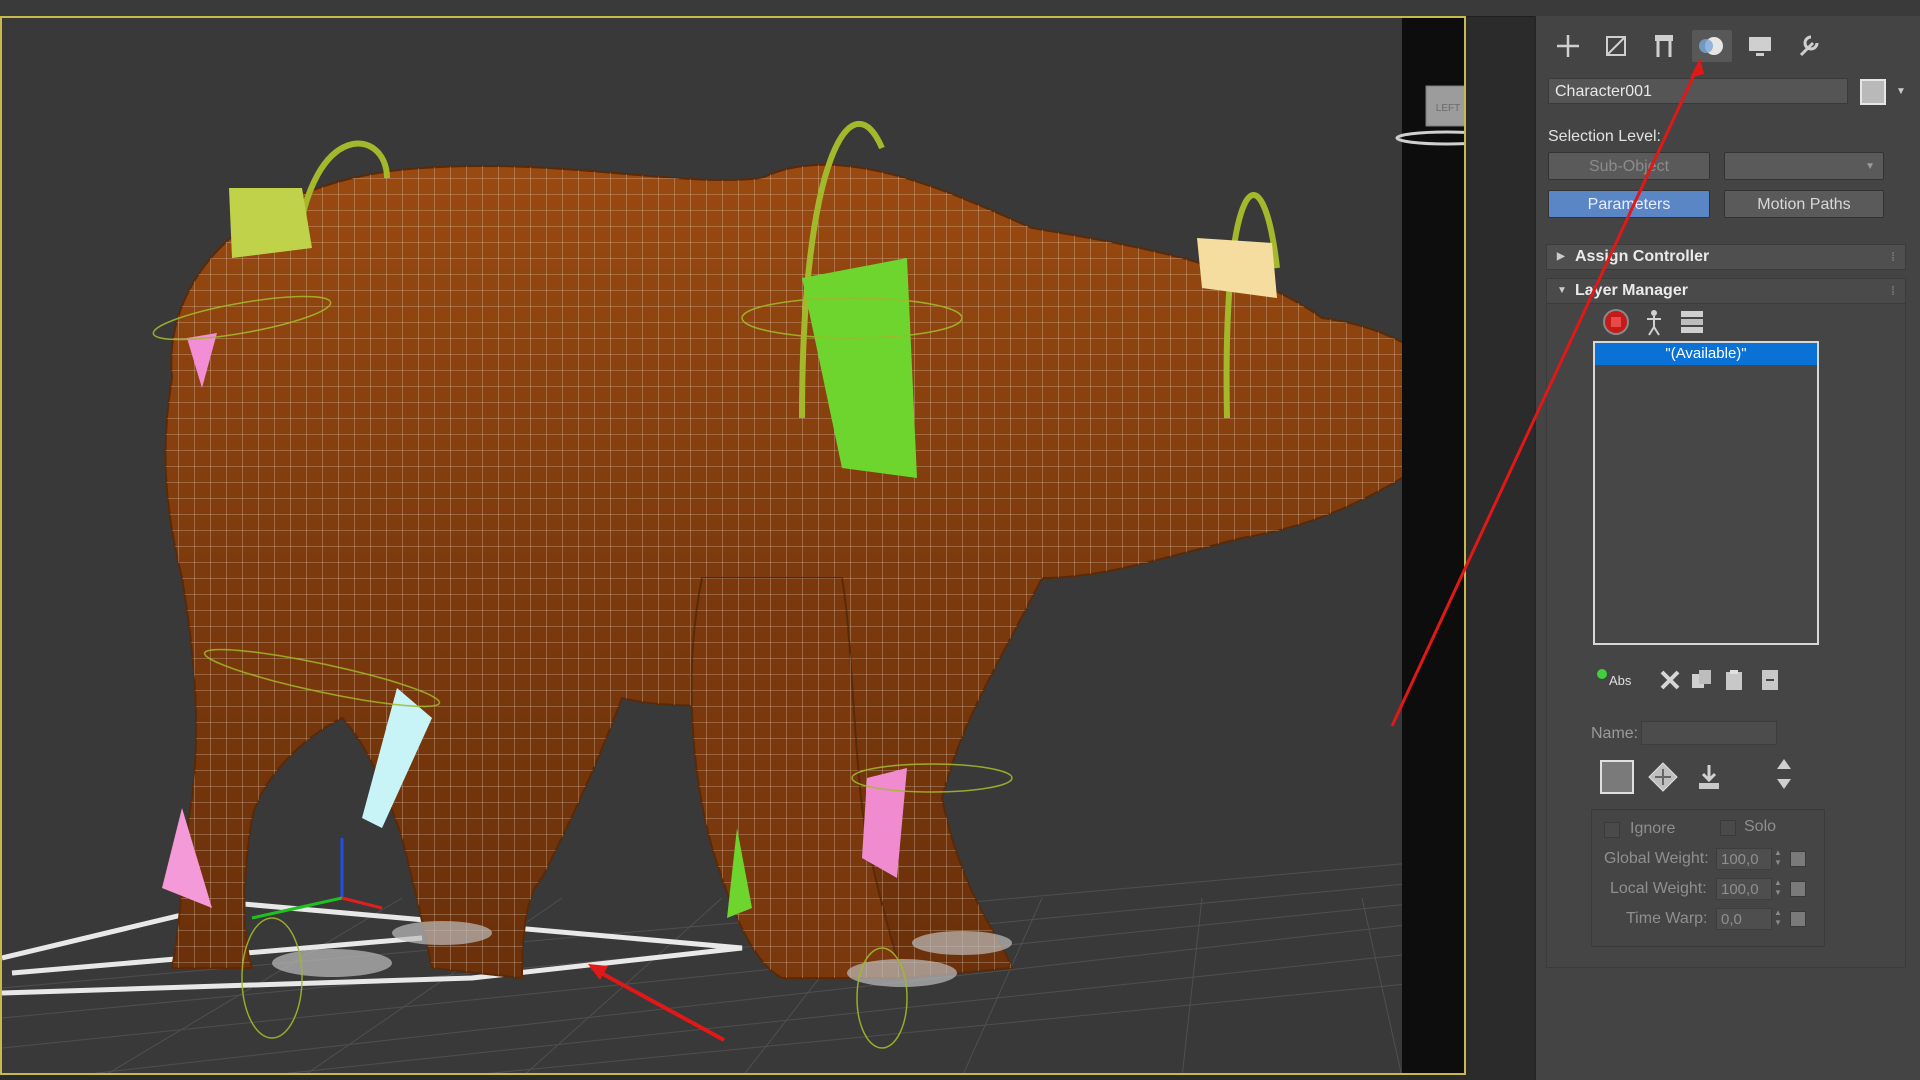 Image resolution: width=1920 pixels, height=1080 pixels. Describe the element at coordinates (1784, 784) in the screenshot. I see `arrow-down-icon` at that location.